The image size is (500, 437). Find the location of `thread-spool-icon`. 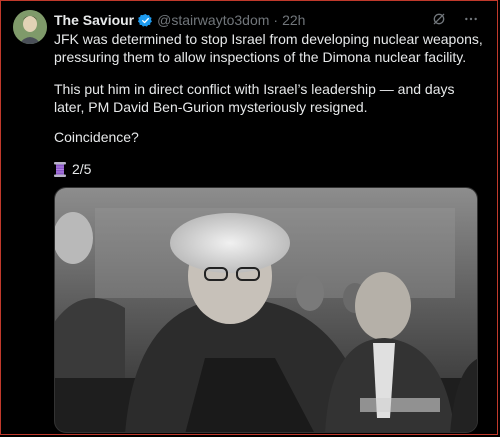

thread-spool-icon is located at coordinates (60, 169).